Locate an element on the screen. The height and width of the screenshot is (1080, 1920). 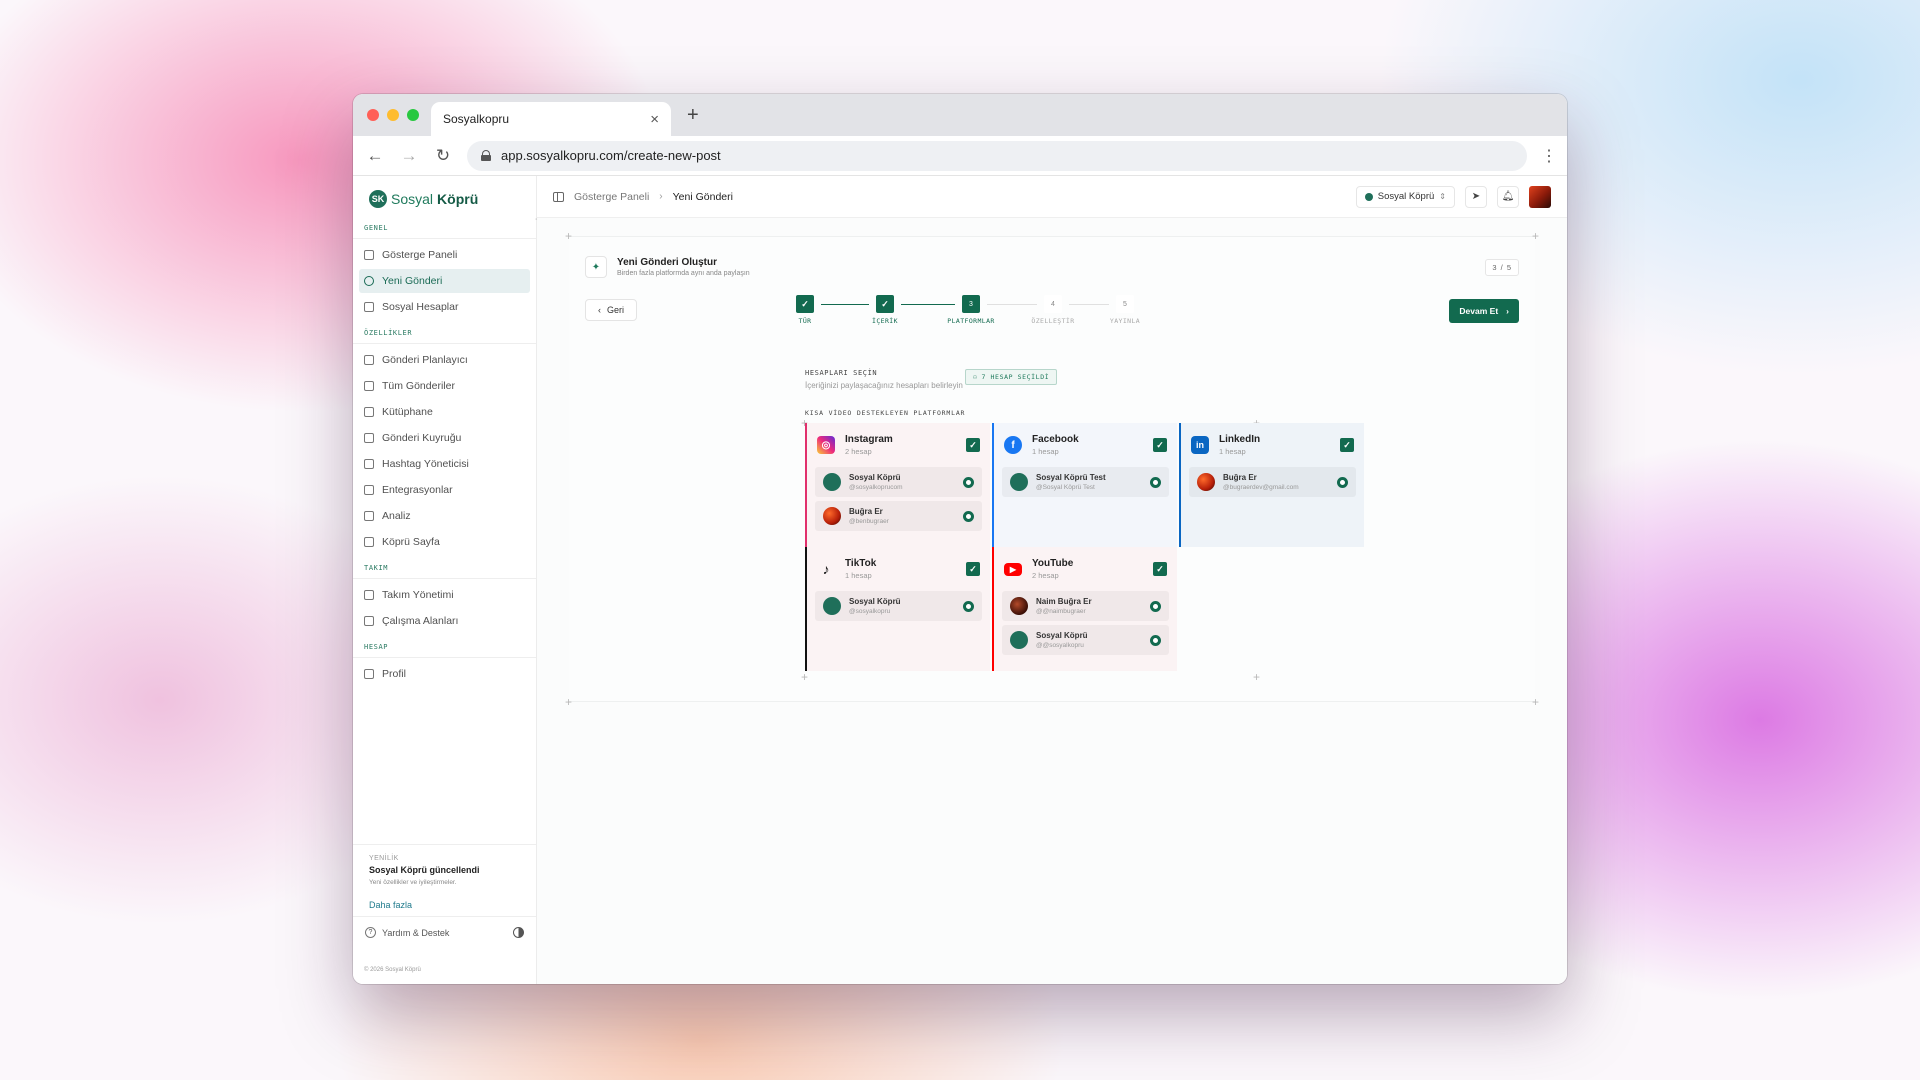
step-yayinla: 5 YAYINLA is located at coordinates (1125, 310).